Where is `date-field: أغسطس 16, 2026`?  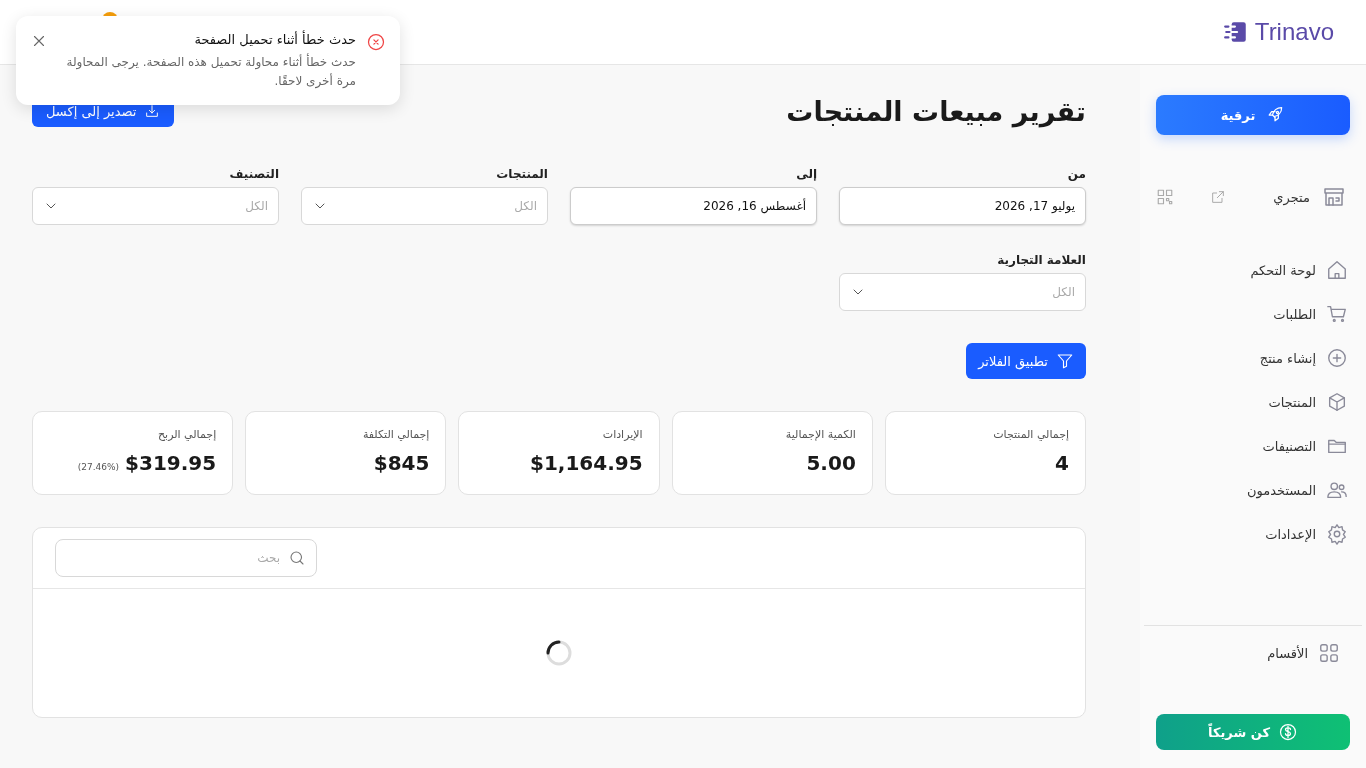
date-field: أغسطس 16, 2026 is located at coordinates (693, 206).